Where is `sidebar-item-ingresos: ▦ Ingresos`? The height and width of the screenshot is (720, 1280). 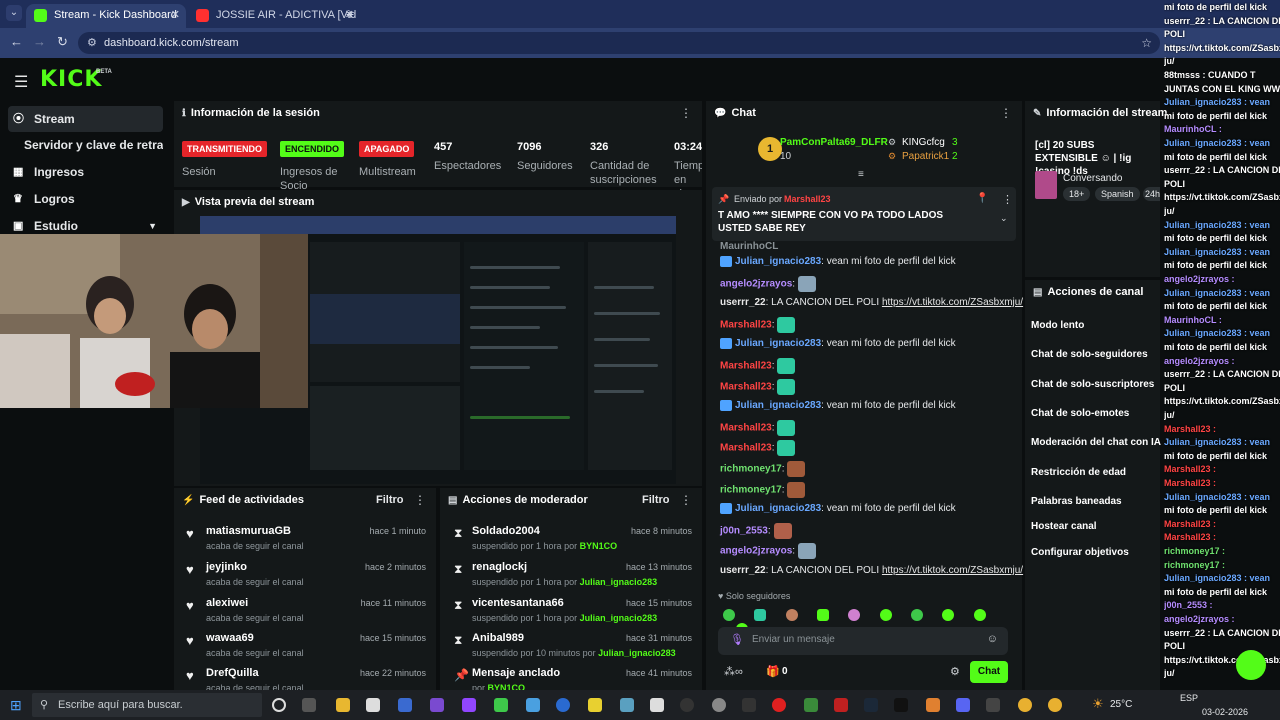
sidebar-item-ingresos: ▦ Ingresos is located at coordinates (85, 172).